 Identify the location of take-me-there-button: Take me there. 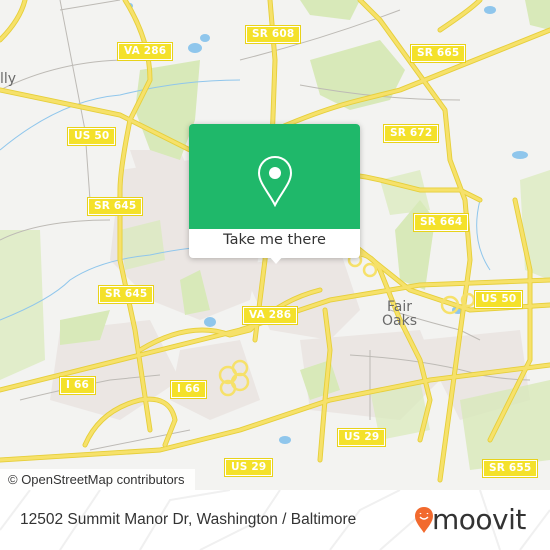
(274, 240).